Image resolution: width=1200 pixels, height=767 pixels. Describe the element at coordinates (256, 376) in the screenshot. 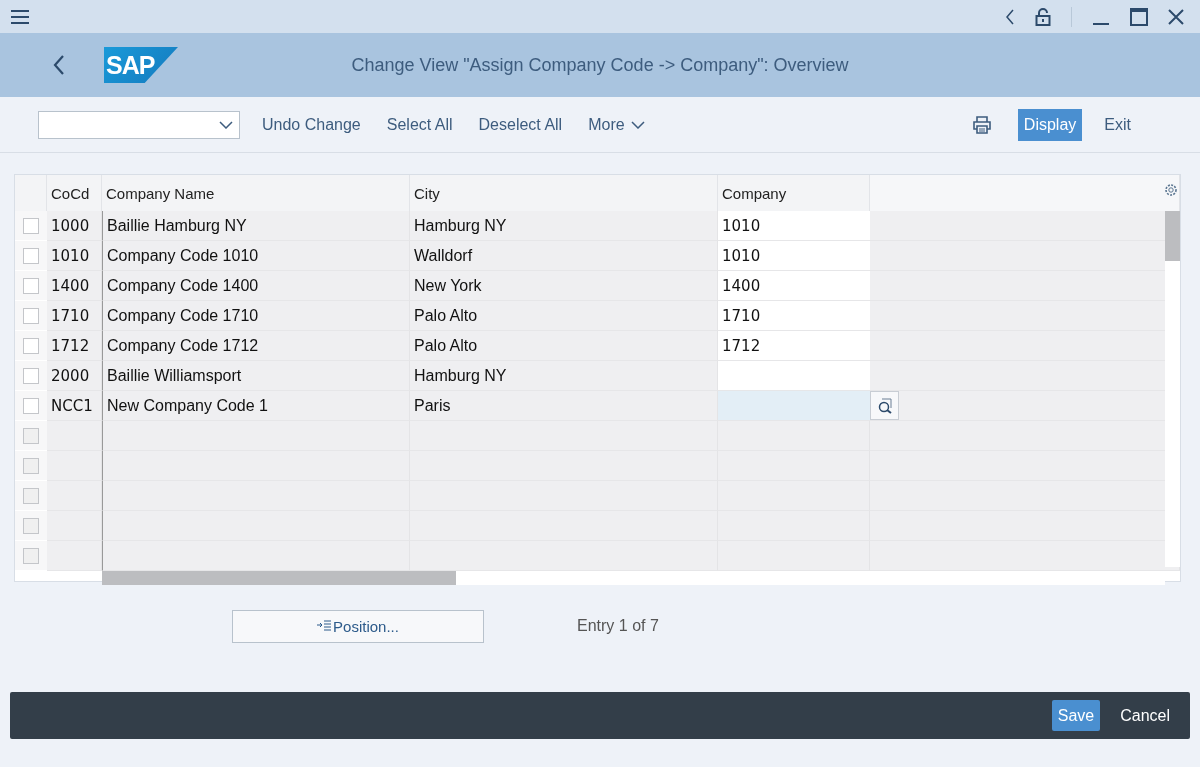

I see `table-cell: Baillie Williamsport` at that location.